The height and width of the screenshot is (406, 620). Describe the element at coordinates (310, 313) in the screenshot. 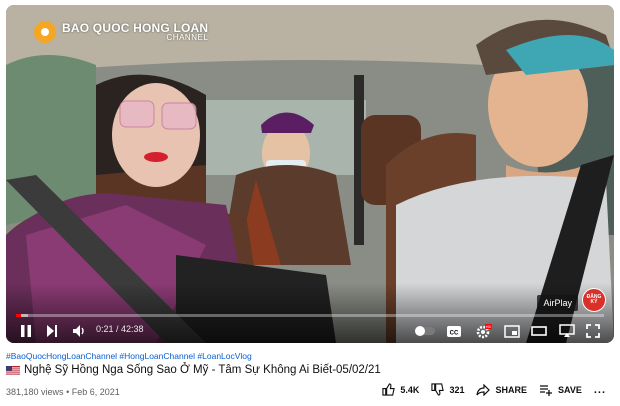

I see `controls-gradient` at that location.